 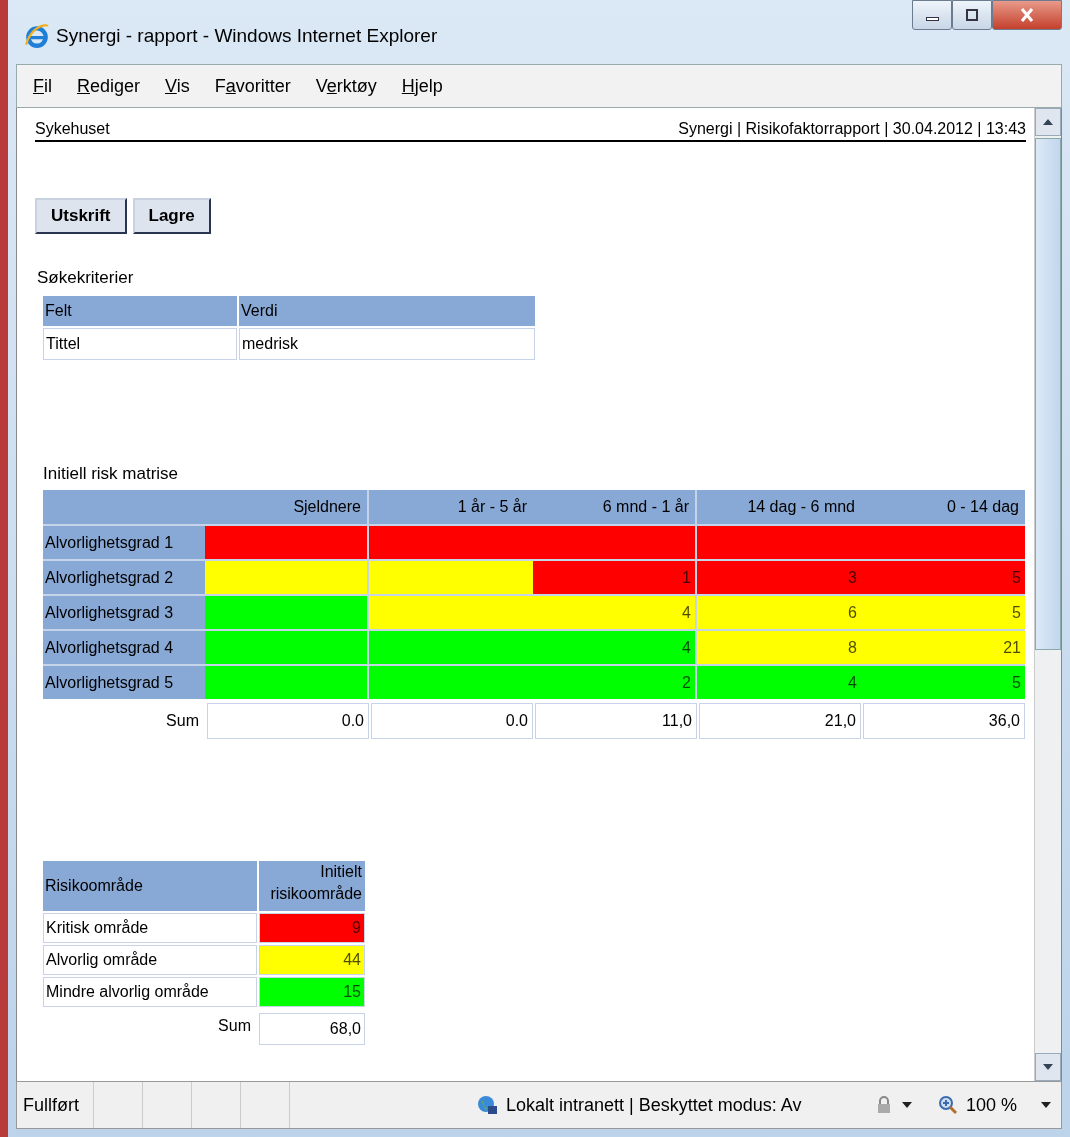 I want to click on table-cell: medrisk, so click(x=387, y=344).